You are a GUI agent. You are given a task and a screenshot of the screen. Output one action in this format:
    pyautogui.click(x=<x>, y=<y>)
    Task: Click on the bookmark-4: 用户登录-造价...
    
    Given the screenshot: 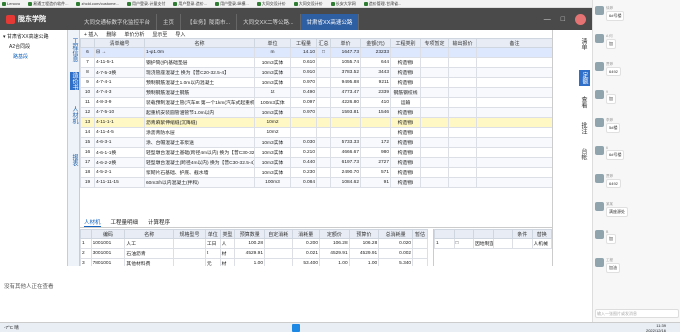 What is the action you would take?
    pyautogui.click(x=190, y=4)
    